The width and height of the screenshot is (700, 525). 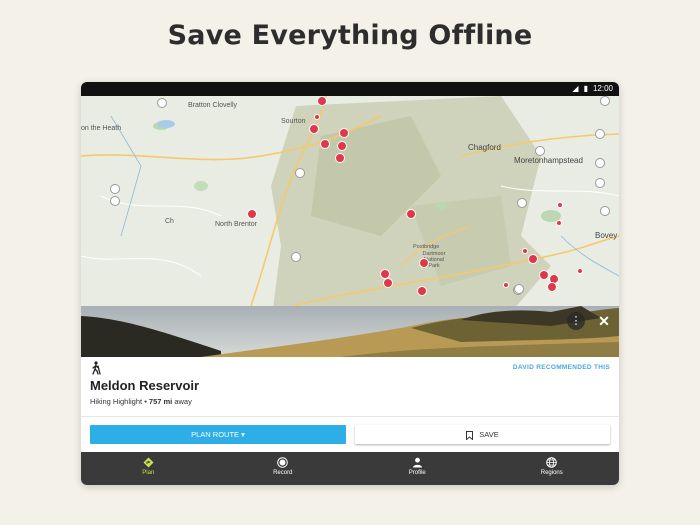 I want to click on map-label: Postbridge, so click(x=426, y=247).